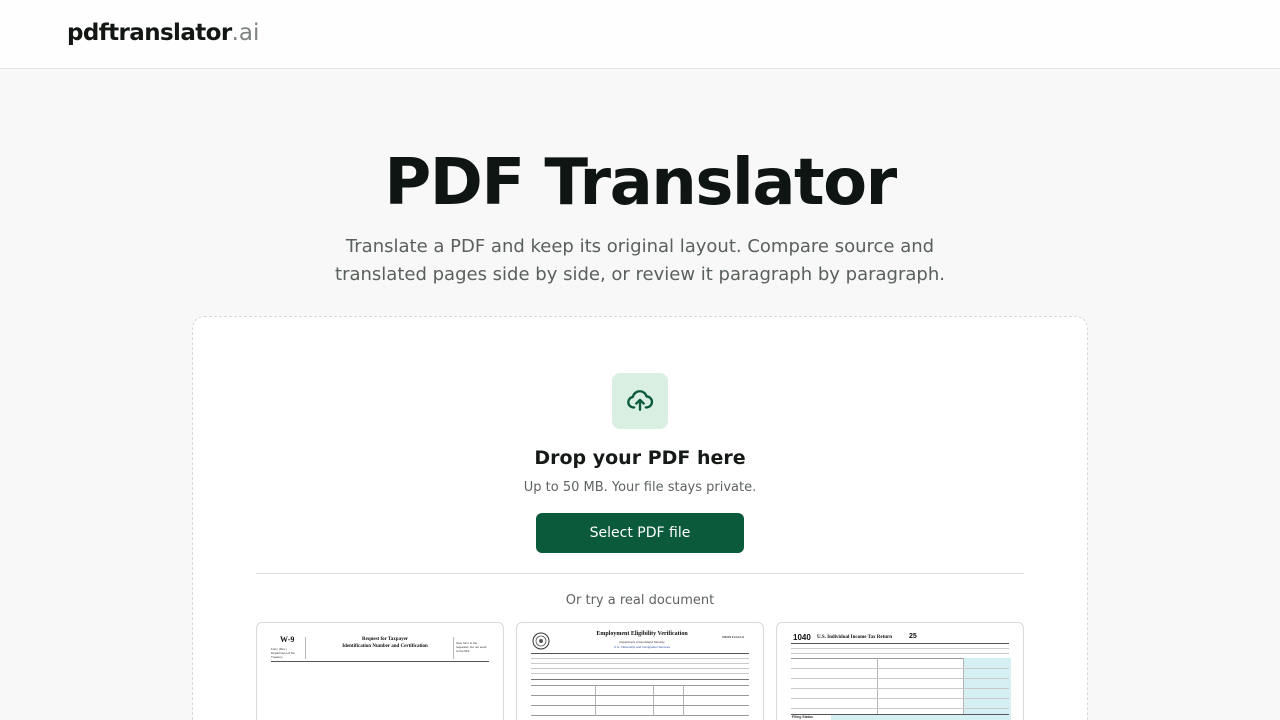  Describe the element at coordinates (640, 600) in the screenshot. I see `sample-documents-label: Or try a real document` at that location.